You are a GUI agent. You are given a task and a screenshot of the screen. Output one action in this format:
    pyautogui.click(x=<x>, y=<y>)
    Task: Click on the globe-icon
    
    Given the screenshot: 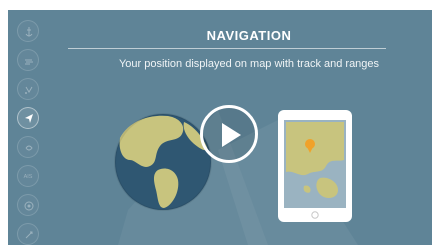 What is the action you would take?
    pyautogui.click(x=163, y=162)
    